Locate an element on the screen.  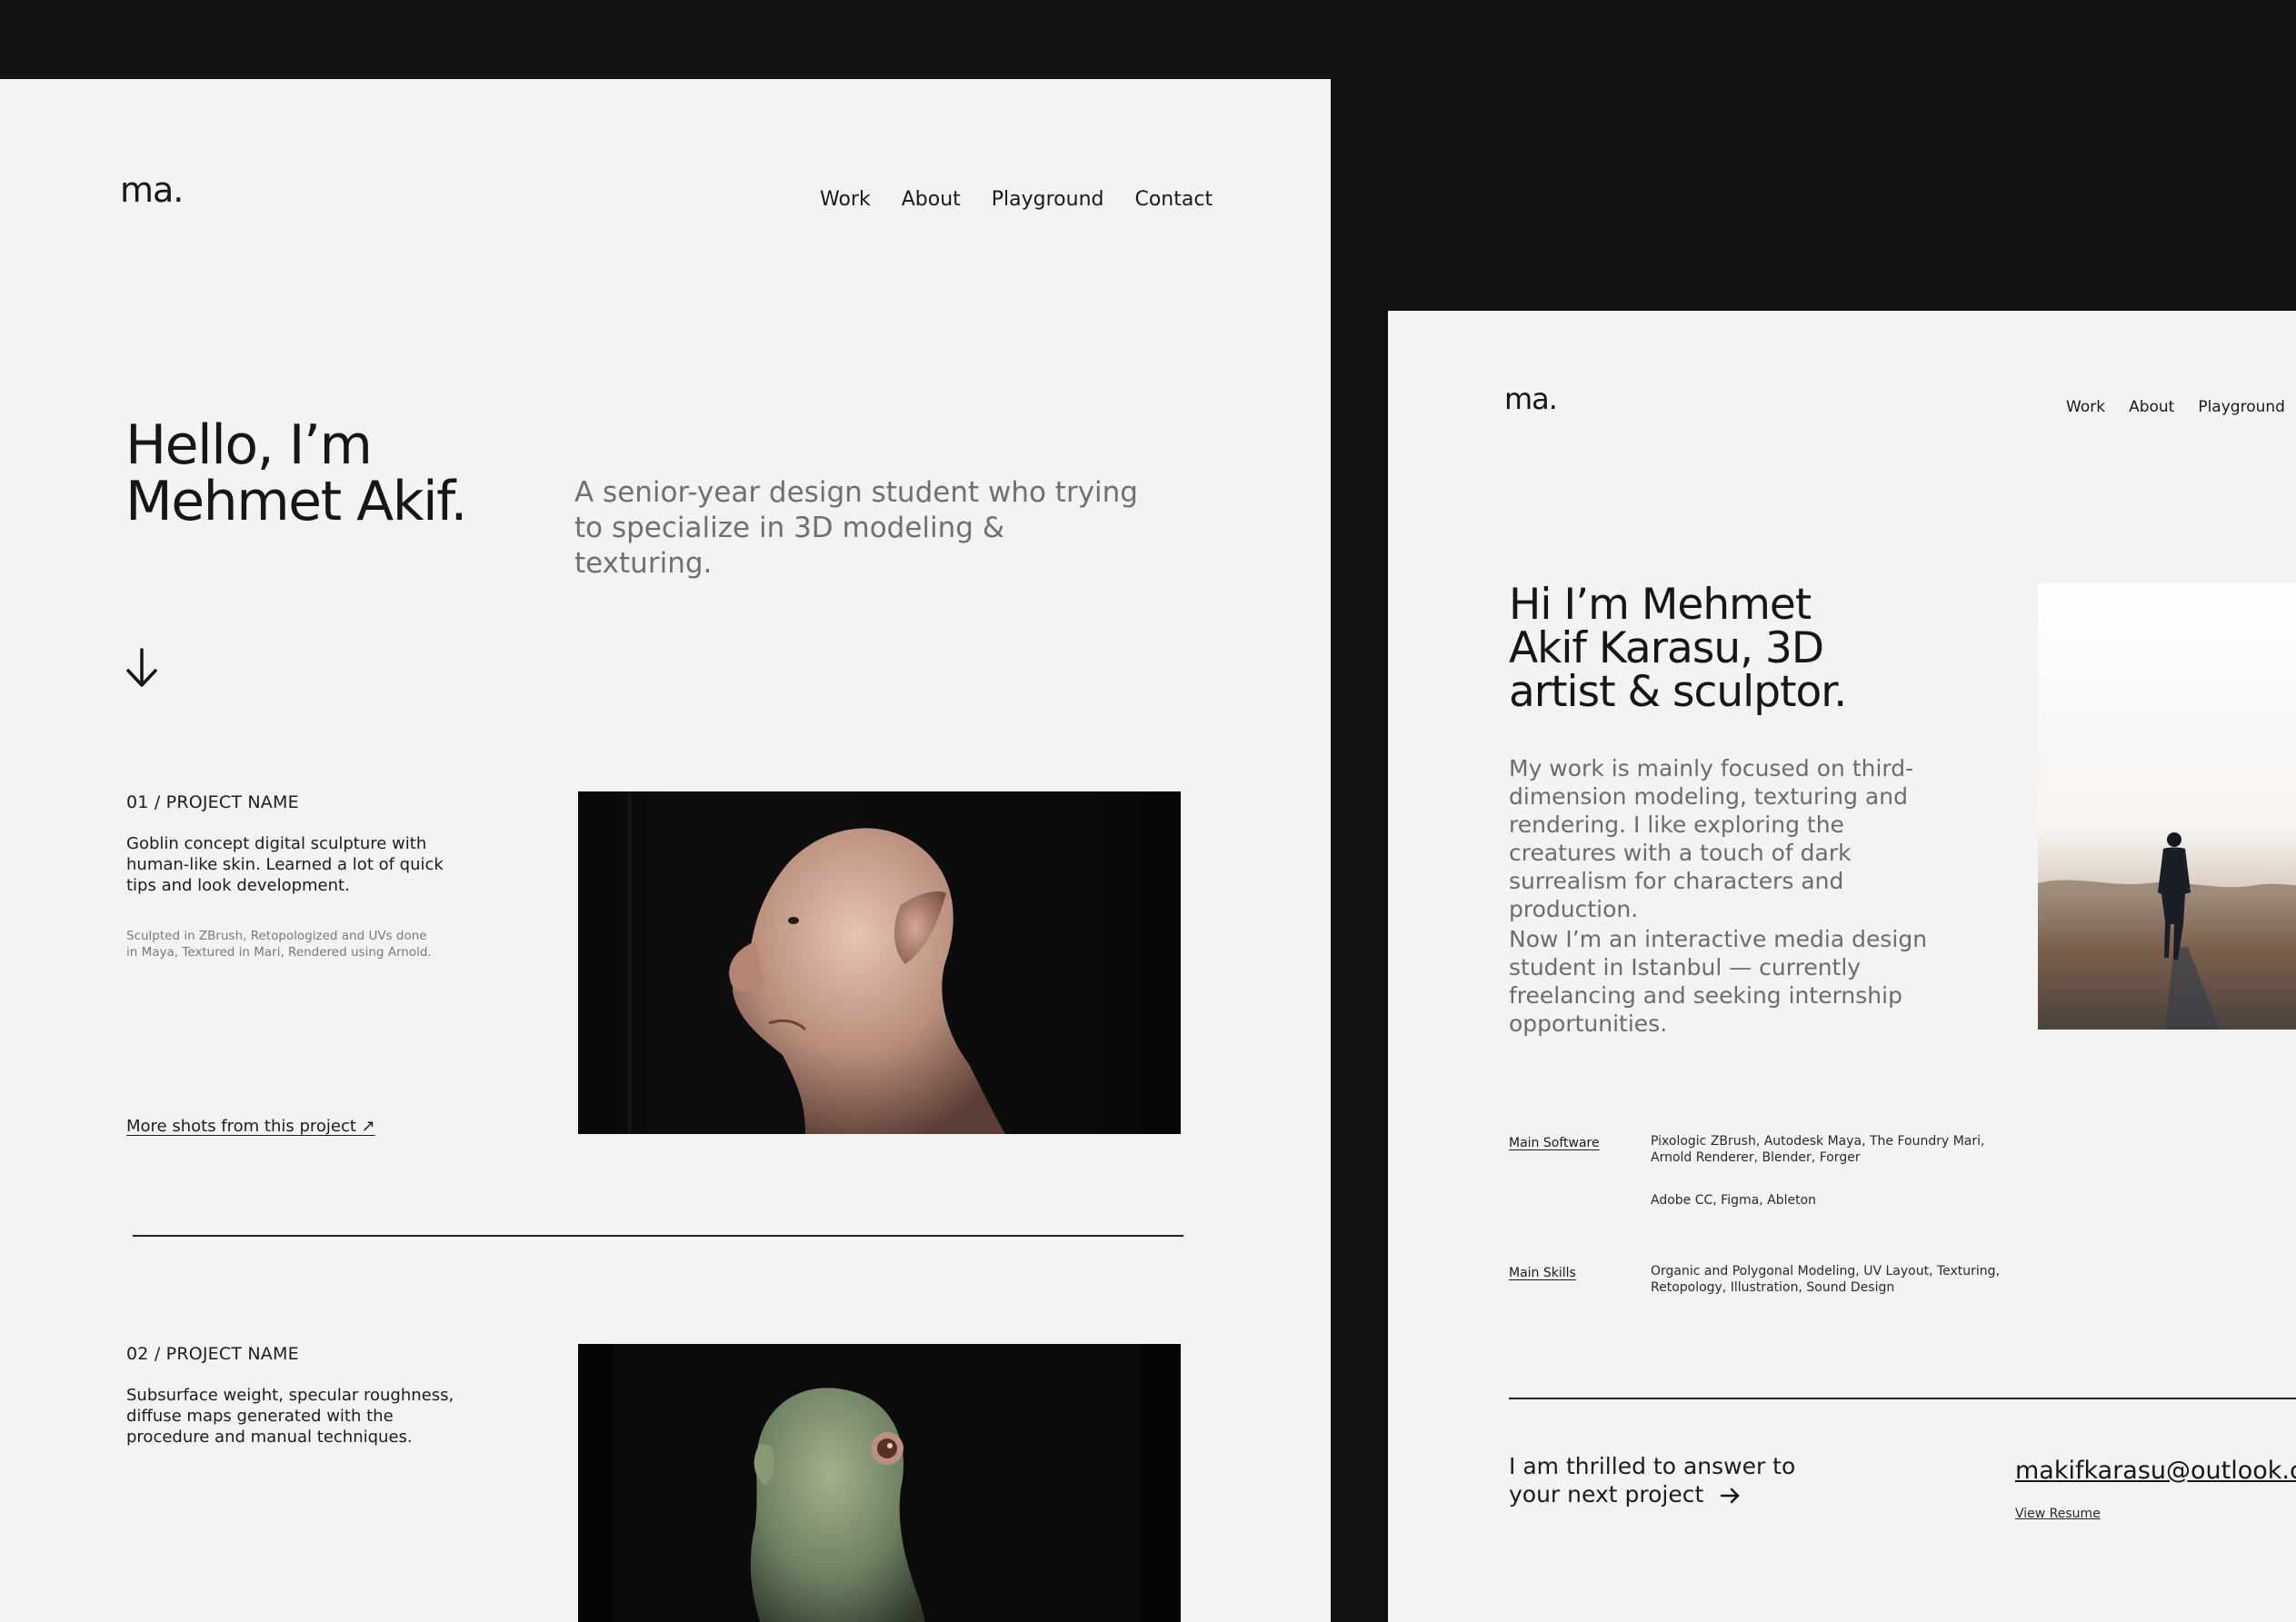
reptile-sculpture-image is located at coordinates (879, 1483).